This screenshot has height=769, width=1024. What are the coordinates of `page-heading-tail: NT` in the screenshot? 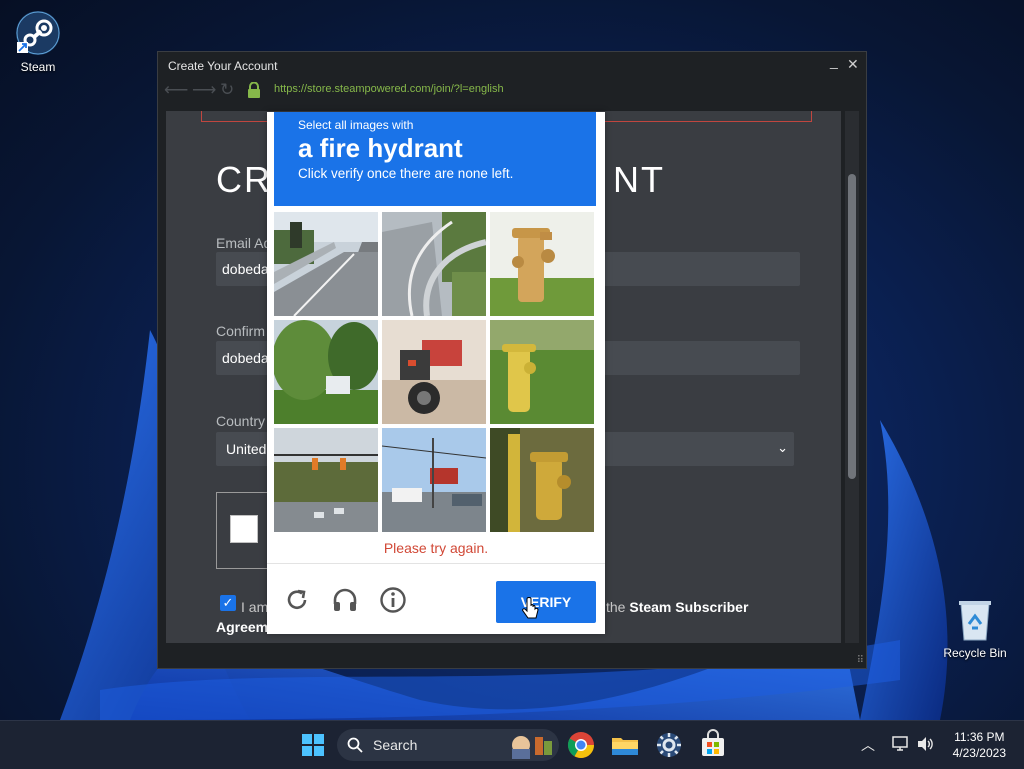 It's located at (639, 179).